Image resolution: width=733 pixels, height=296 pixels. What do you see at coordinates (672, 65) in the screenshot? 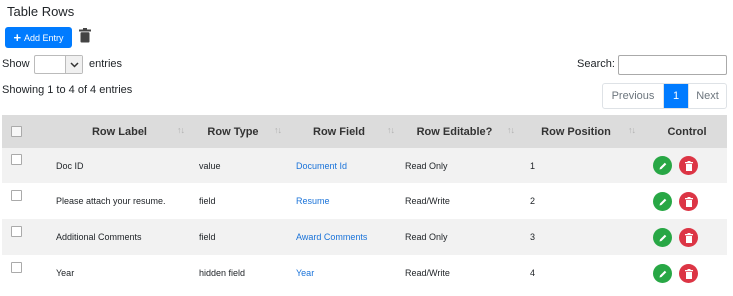
I see `search-input` at bounding box center [672, 65].